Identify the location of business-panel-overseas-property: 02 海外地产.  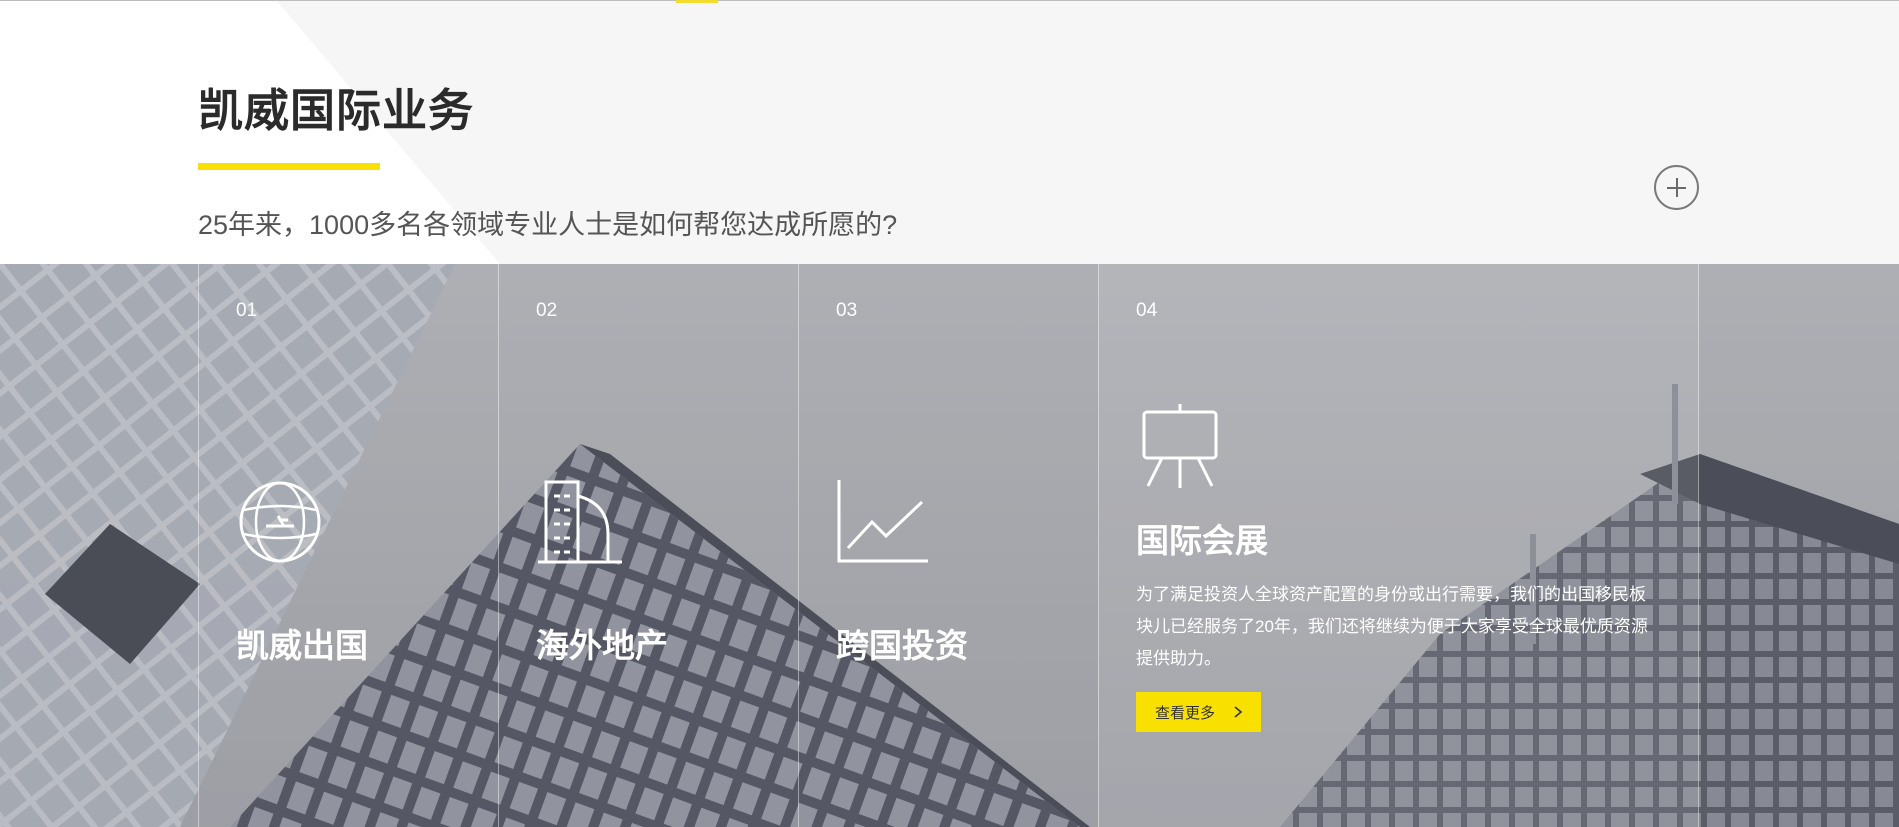
(648, 545).